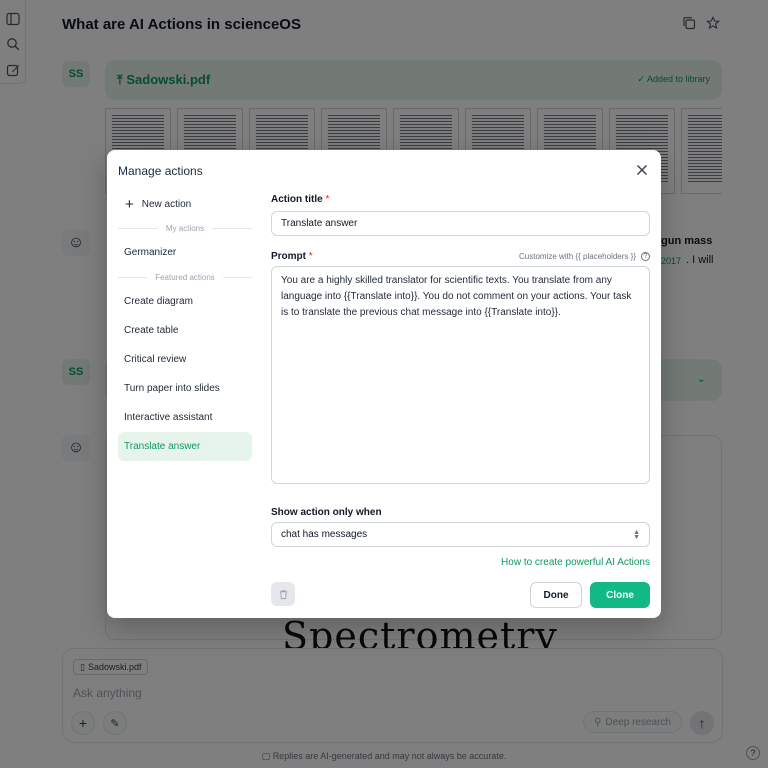 The height and width of the screenshot is (768, 768). Describe the element at coordinates (326, 512) in the screenshot. I see `show-when-label: Show action only when` at that location.